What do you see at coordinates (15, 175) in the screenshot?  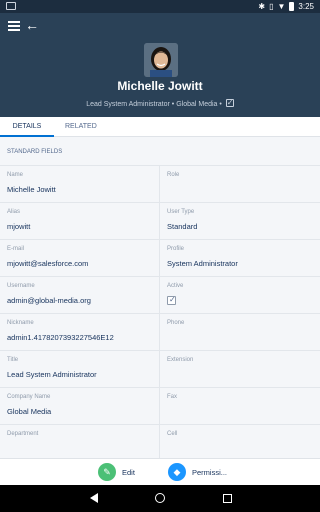 I see `field-label: Name` at bounding box center [15, 175].